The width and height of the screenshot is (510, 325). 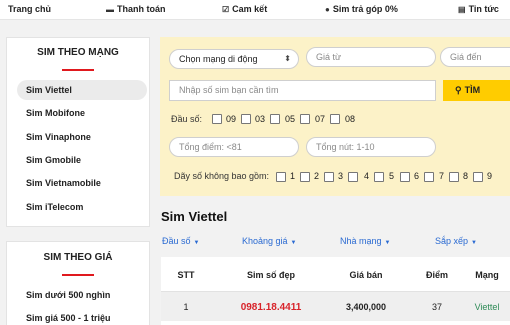 What do you see at coordinates (287, 58) in the screenshot?
I see `select-caret-icon: ⬍` at bounding box center [287, 58].